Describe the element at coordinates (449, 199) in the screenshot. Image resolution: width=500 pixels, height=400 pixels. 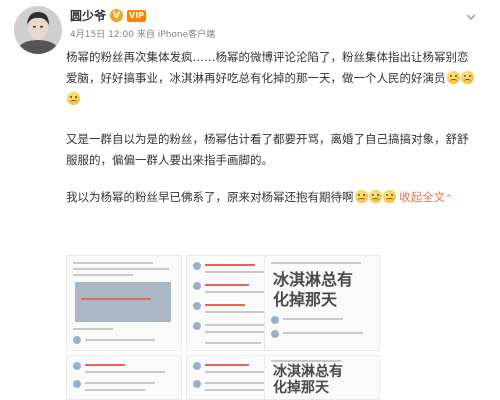
I see `chevron-up-icon: ^` at that location.